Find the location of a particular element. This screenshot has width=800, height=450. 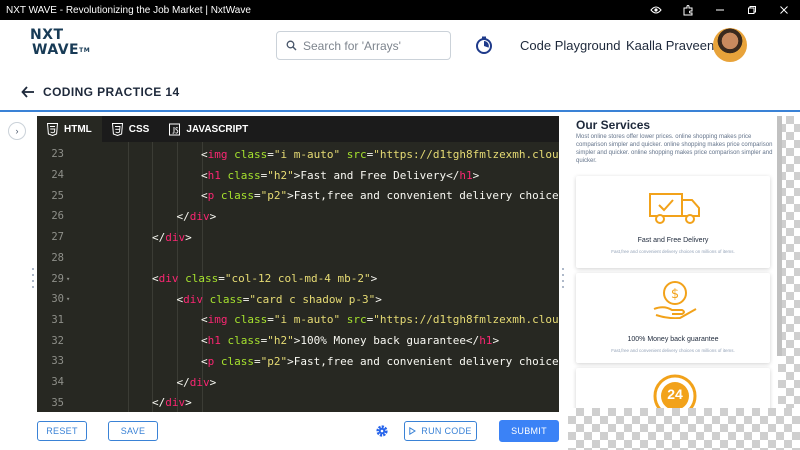

code-line: 29 ▾ <div class="col-12 col-md-4 mb-2"> is located at coordinates (298, 278).